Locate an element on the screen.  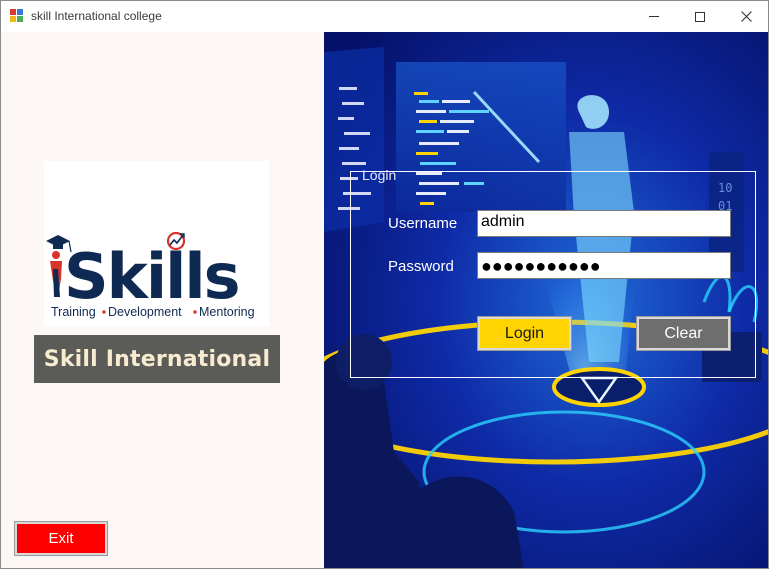
maximize-icon is located at coordinates (700, 16).